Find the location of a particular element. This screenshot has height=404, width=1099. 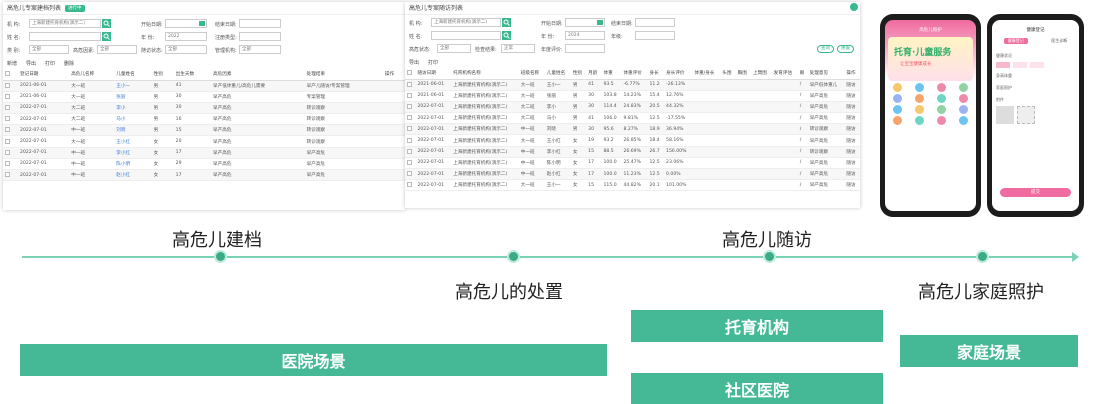

table-cell: 李小 is located at coordinates (133, 108).